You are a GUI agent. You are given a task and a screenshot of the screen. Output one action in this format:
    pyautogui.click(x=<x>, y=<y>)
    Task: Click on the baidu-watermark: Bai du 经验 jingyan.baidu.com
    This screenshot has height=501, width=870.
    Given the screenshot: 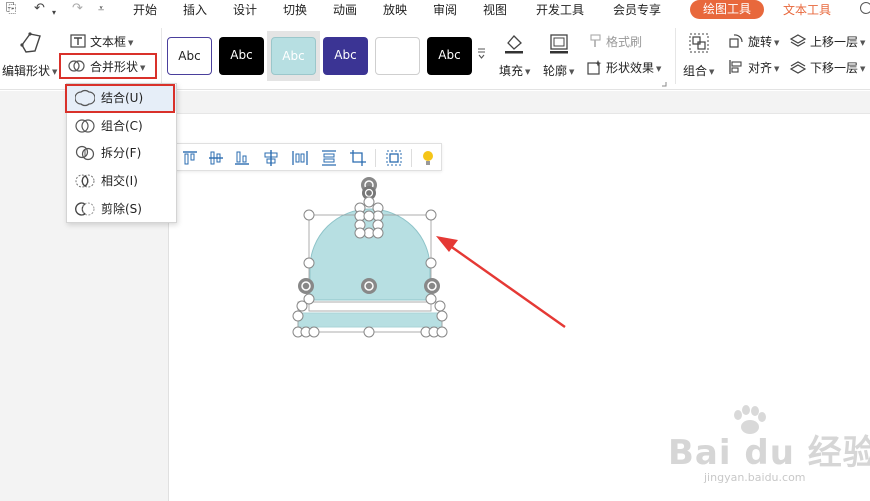 What is the action you would take?
    pyautogui.click(x=769, y=451)
    